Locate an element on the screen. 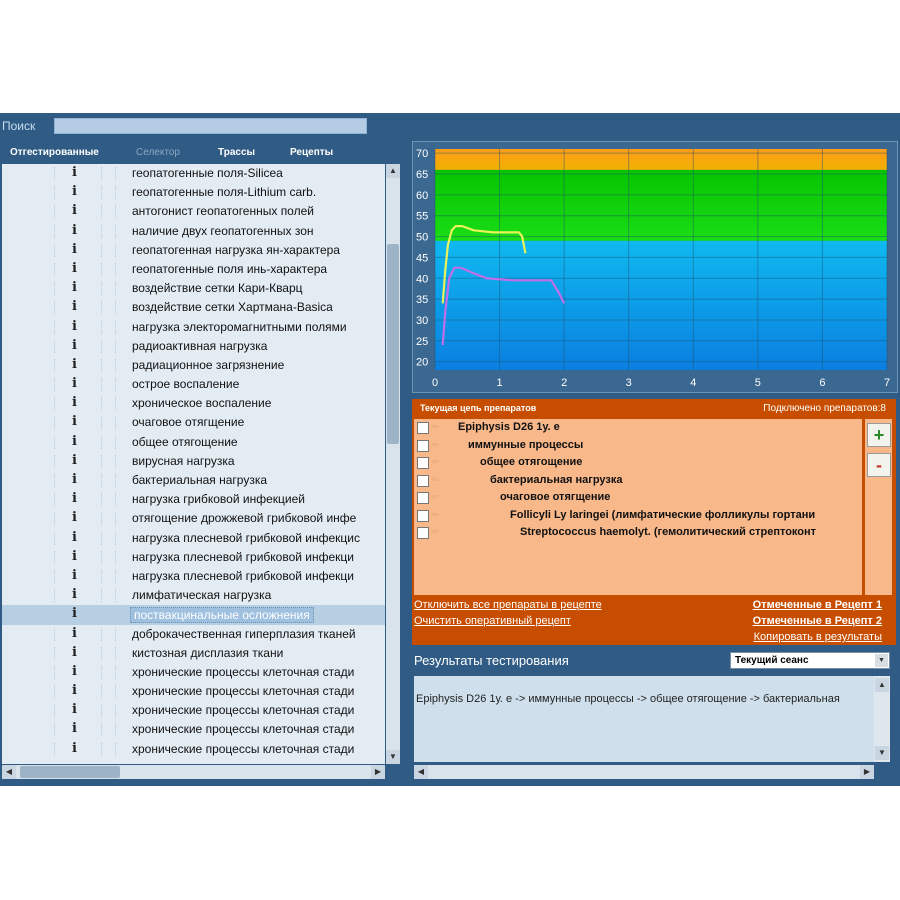  list-item: i геопатогенная нагрузка ян-характера is located at coordinates (193, 250).